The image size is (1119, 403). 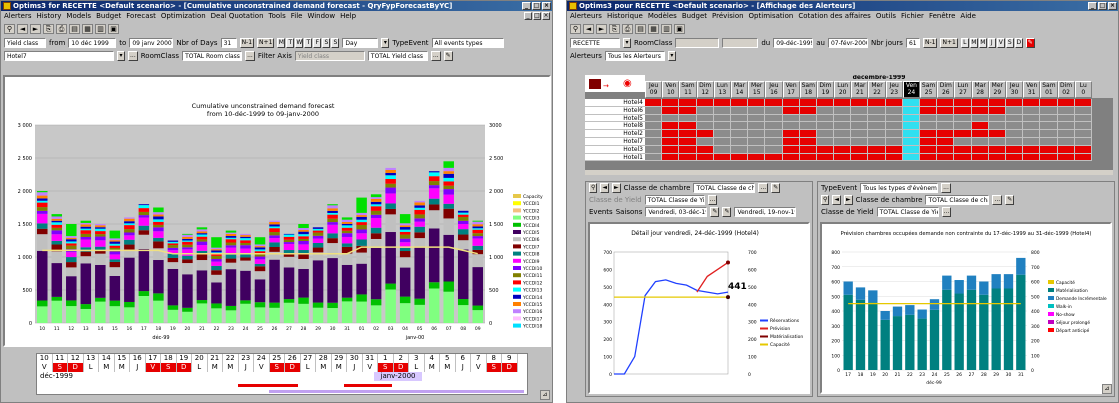 What do you see at coordinates (9, 29) in the screenshot?
I see `filter-icon: ⚲` at bounding box center [9, 29].